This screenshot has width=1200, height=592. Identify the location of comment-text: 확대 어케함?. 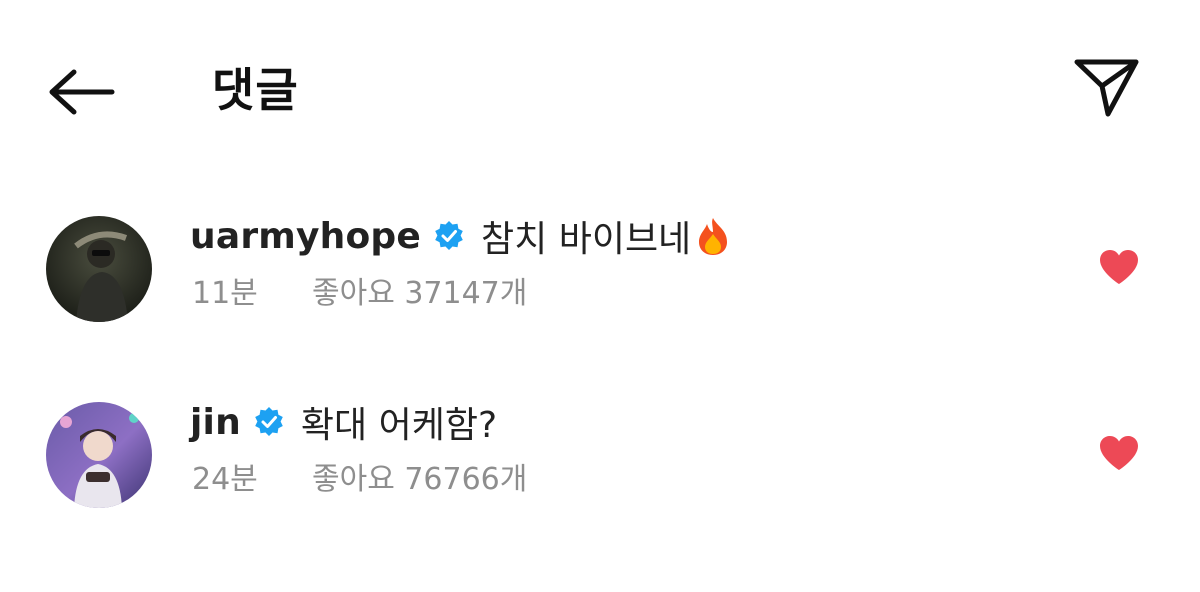
(399, 425).